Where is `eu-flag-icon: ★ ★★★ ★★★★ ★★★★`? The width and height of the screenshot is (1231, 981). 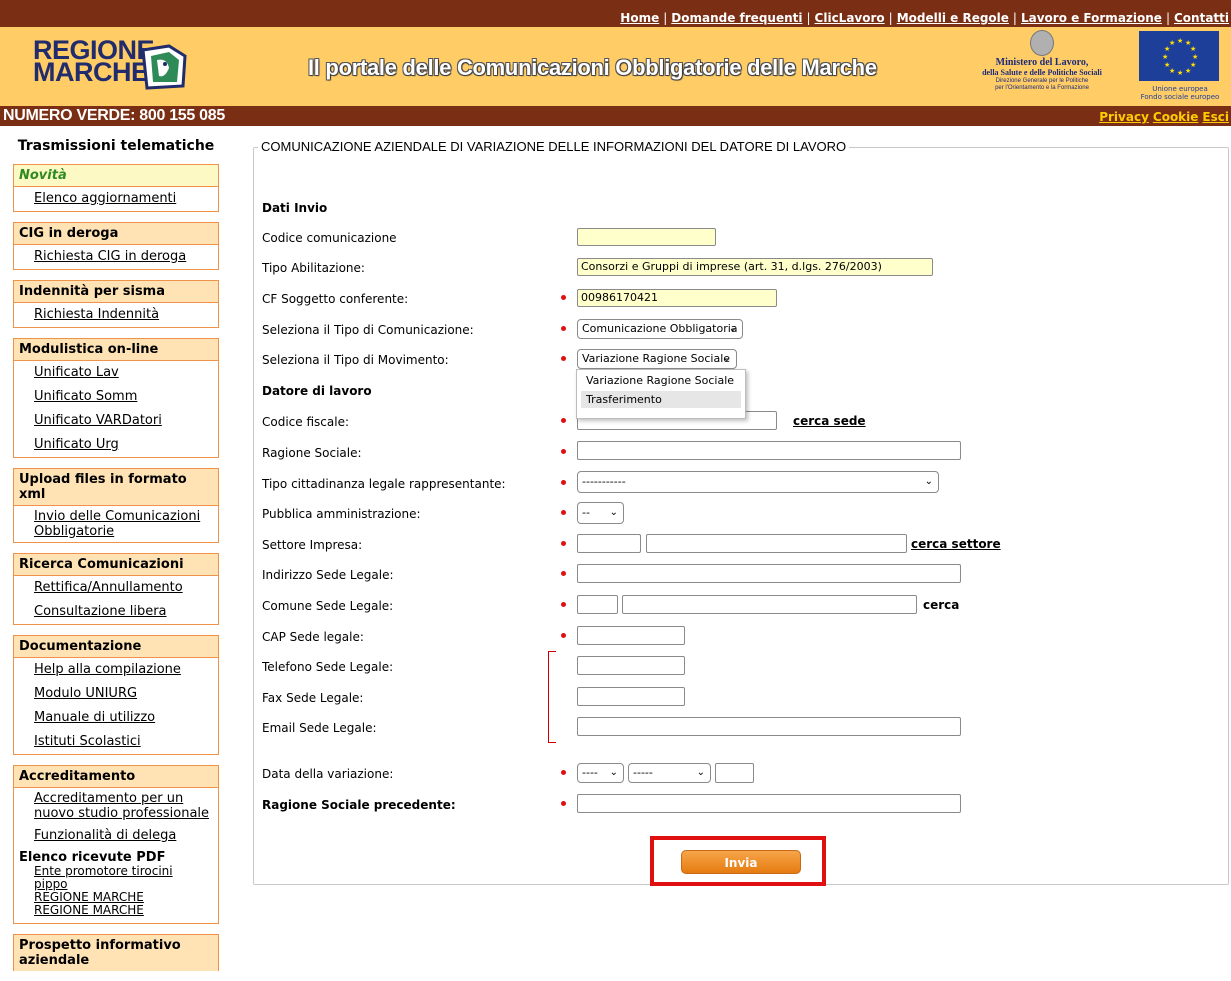 eu-flag-icon: ★ ★★★ ★★★★ ★★★★ is located at coordinates (1179, 56).